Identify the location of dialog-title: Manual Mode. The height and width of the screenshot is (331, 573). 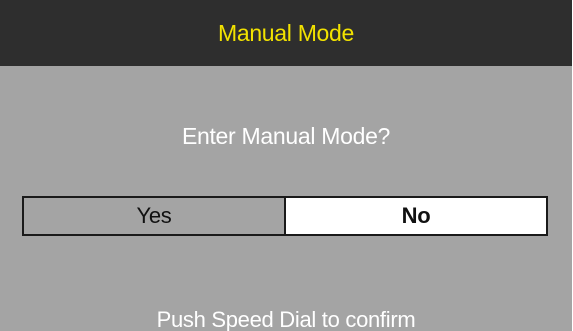
(286, 33).